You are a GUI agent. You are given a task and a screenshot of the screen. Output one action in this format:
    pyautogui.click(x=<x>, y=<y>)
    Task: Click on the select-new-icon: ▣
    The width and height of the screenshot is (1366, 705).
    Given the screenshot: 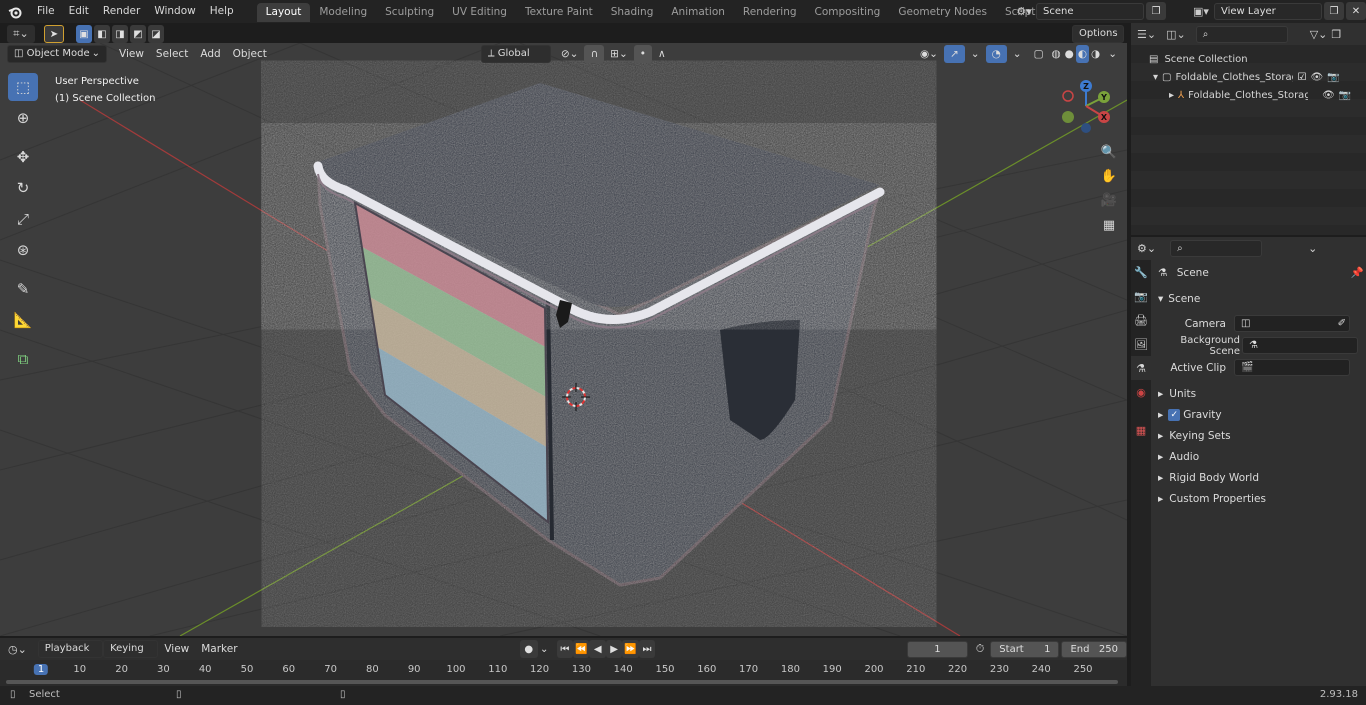 What is the action you would take?
    pyautogui.click(x=84, y=34)
    